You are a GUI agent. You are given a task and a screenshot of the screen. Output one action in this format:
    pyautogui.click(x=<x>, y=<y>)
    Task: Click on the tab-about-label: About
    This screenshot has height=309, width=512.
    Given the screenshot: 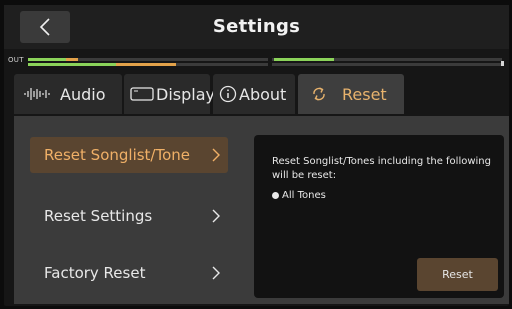 What is the action you would take?
    pyautogui.click(x=263, y=94)
    